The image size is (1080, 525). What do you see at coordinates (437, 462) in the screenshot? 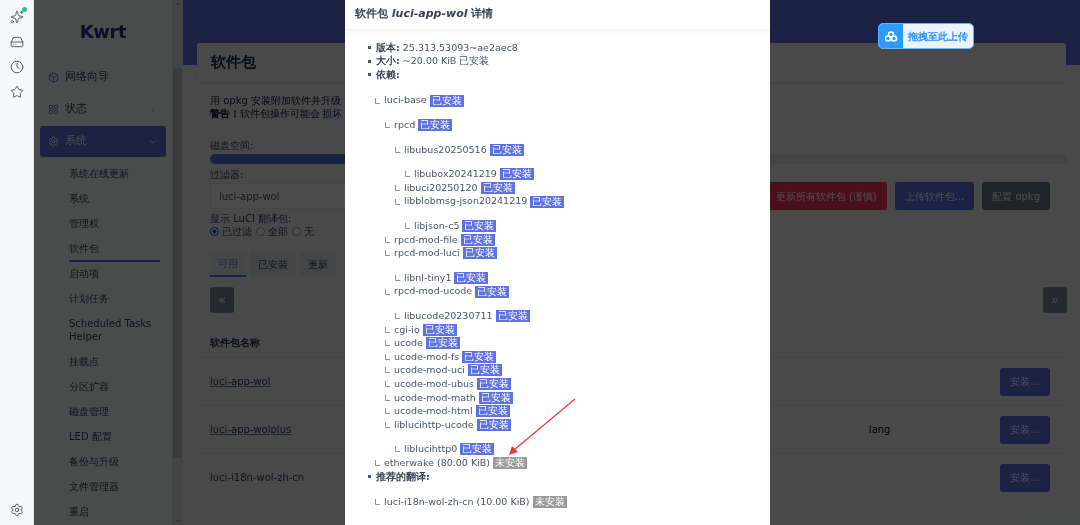
I see `package-name: etherwake (80.00 KiB)` at bounding box center [437, 462].